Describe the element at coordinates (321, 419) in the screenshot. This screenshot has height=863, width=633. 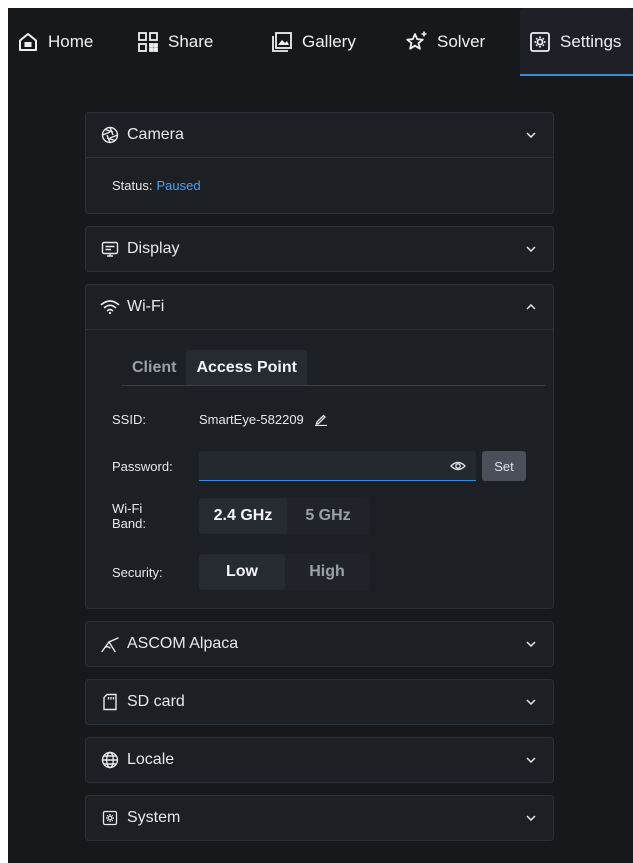
I see `edit-pencil-icon` at that location.